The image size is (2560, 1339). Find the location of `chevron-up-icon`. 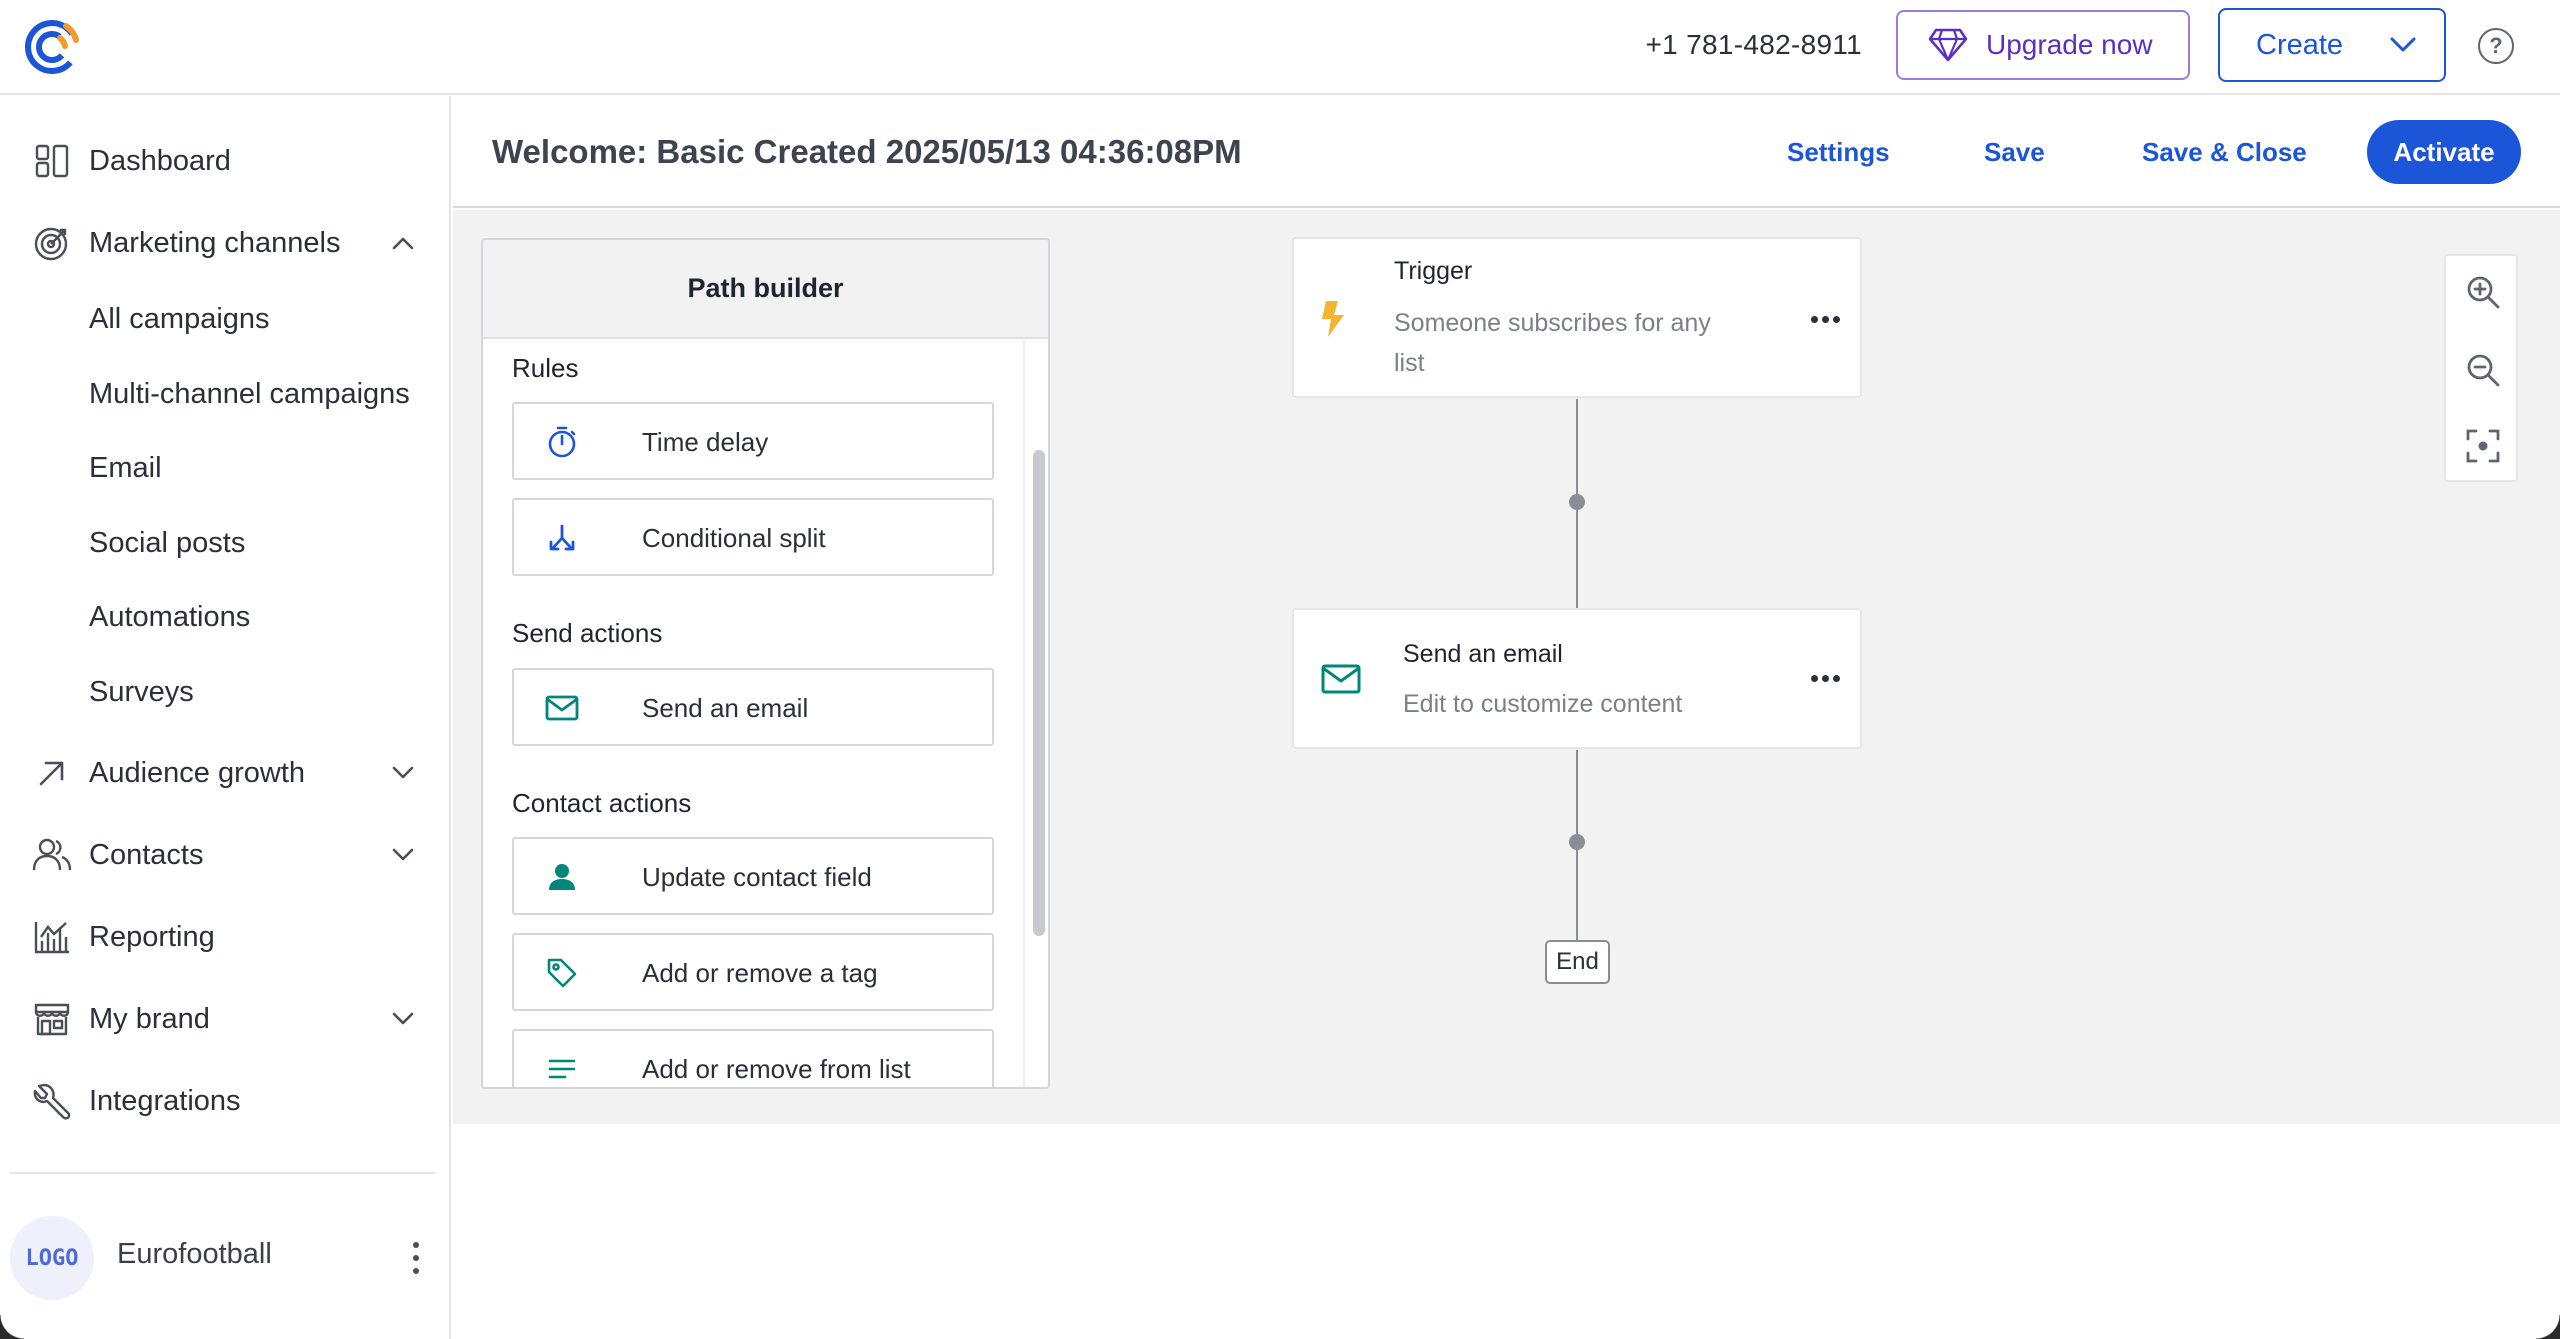

chevron-up-icon is located at coordinates (403, 243).